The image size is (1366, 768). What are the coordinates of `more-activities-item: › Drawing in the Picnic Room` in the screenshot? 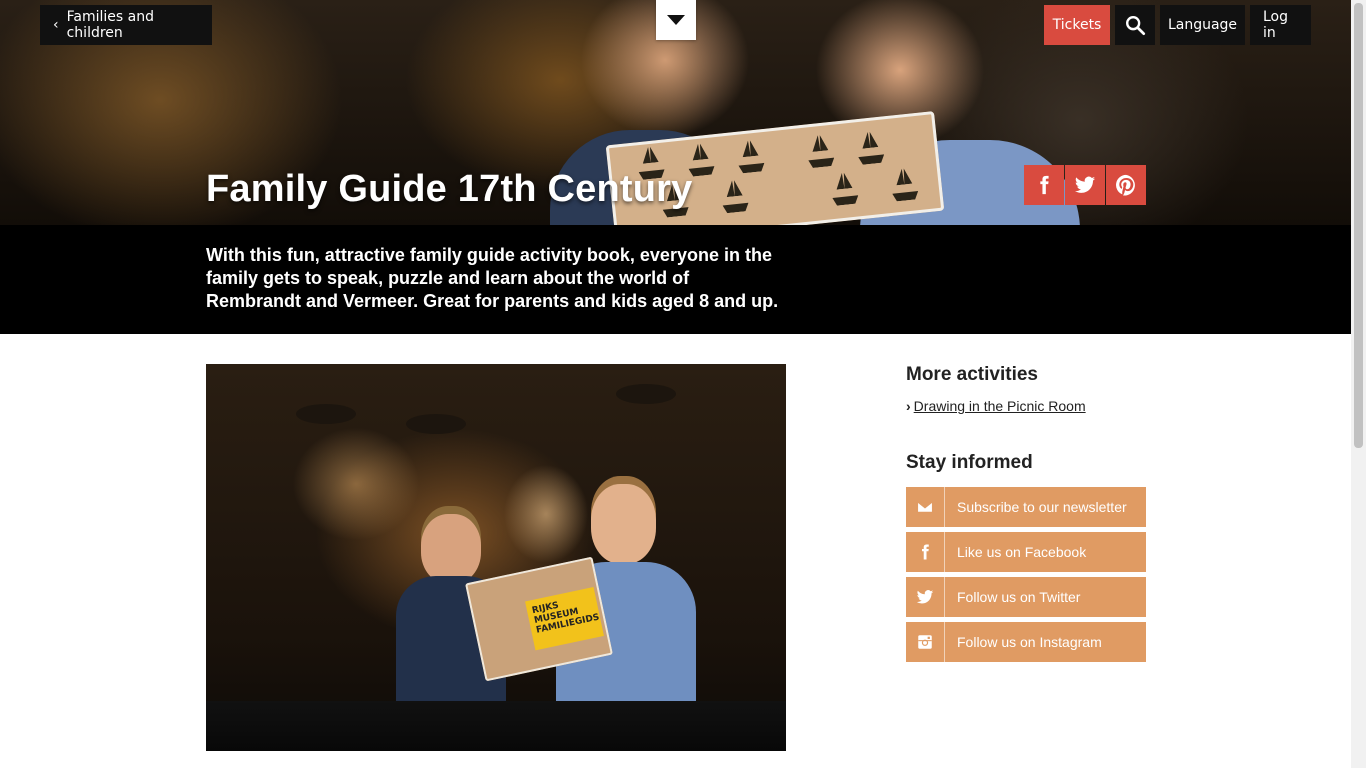 It's located at (996, 406).